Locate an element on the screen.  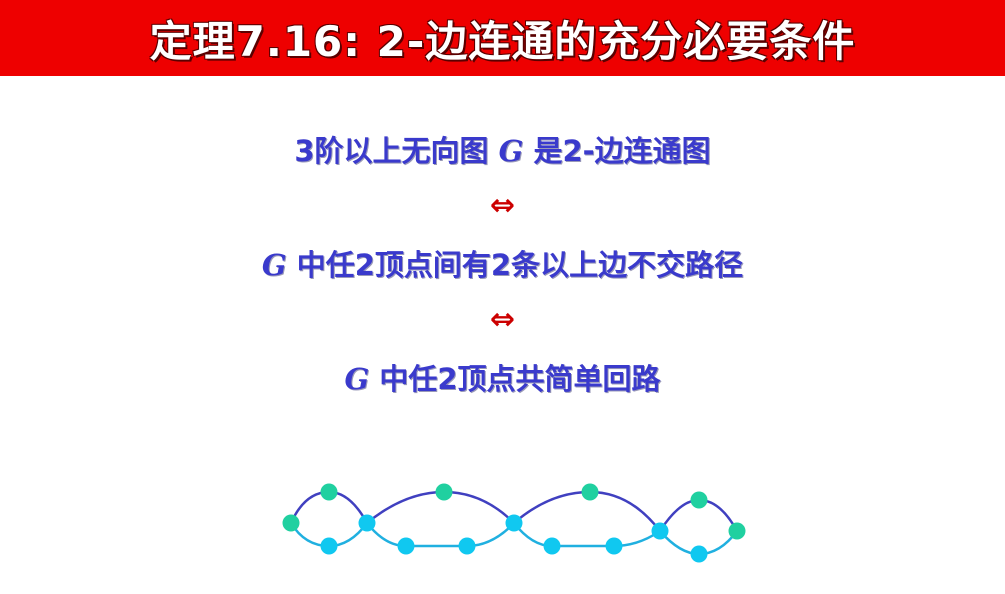
equivalence-arrow-2: ⇔ is located at coordinates (502, 319).